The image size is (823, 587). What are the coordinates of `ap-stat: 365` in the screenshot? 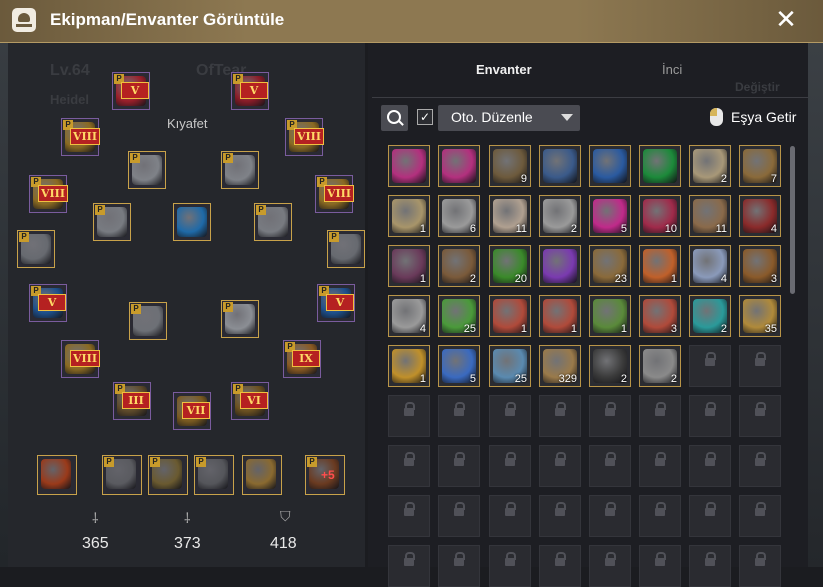 It's located at (95, 543).